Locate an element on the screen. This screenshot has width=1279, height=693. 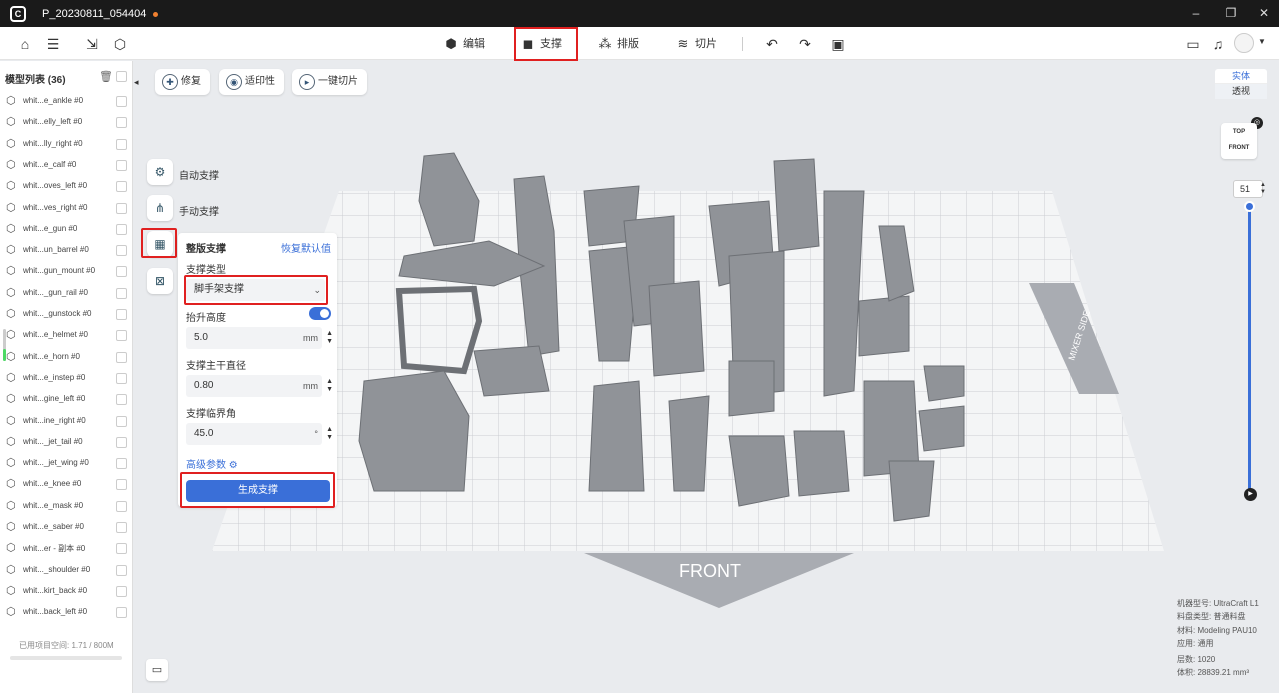
reset-defaults-link: 恢复默认值 is located at coordinates (306, 247).